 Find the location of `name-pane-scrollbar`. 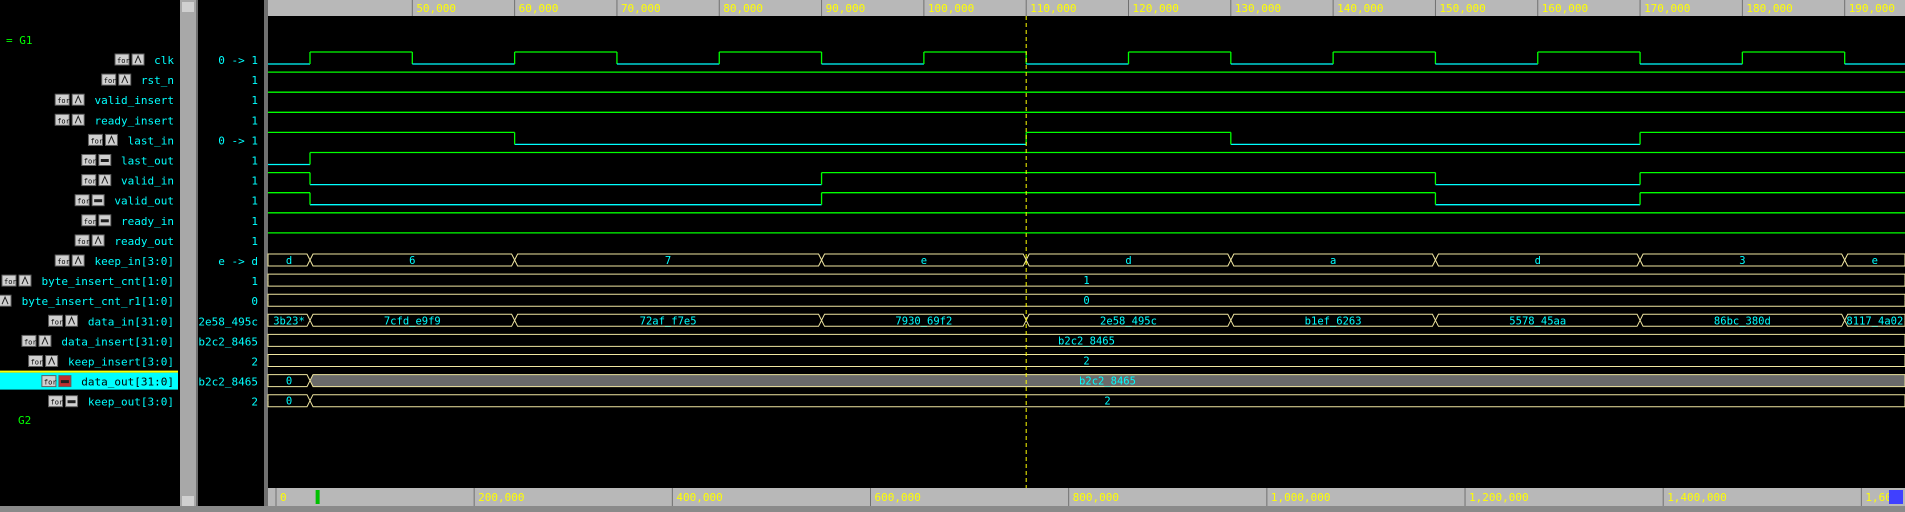

name-pane-scrollbar is located at coordinates (188, 256).